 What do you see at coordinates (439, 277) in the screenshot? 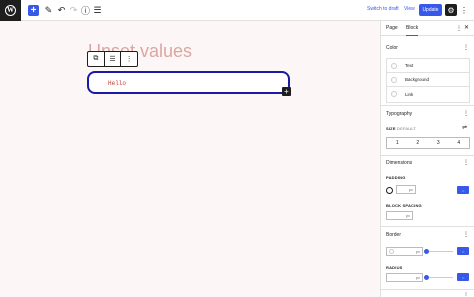
I see `radius-slider-track` at bounding box center [439, 277].